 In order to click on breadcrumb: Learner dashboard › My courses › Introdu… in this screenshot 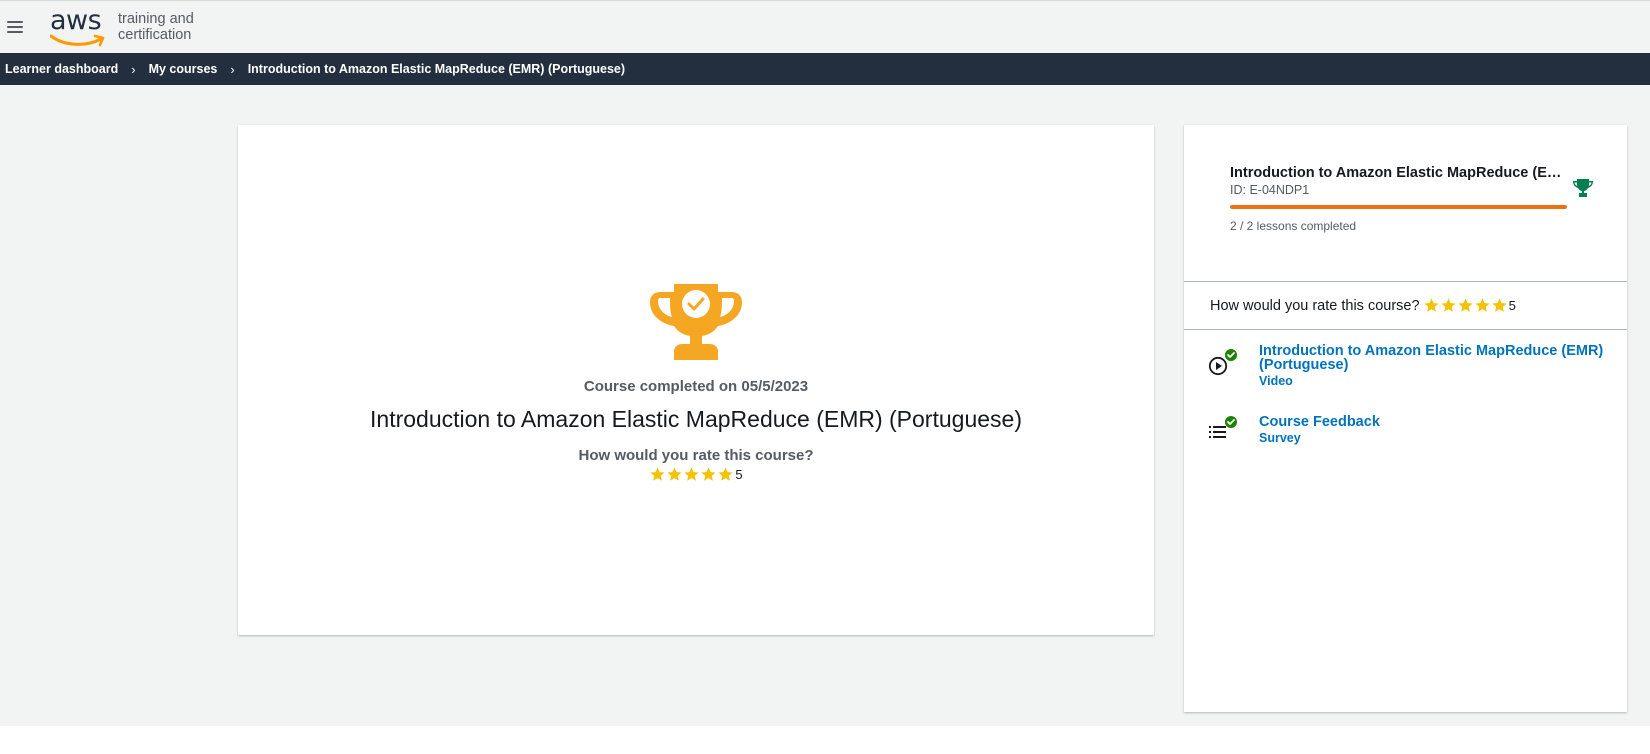, I will do `click(825, 69)`.